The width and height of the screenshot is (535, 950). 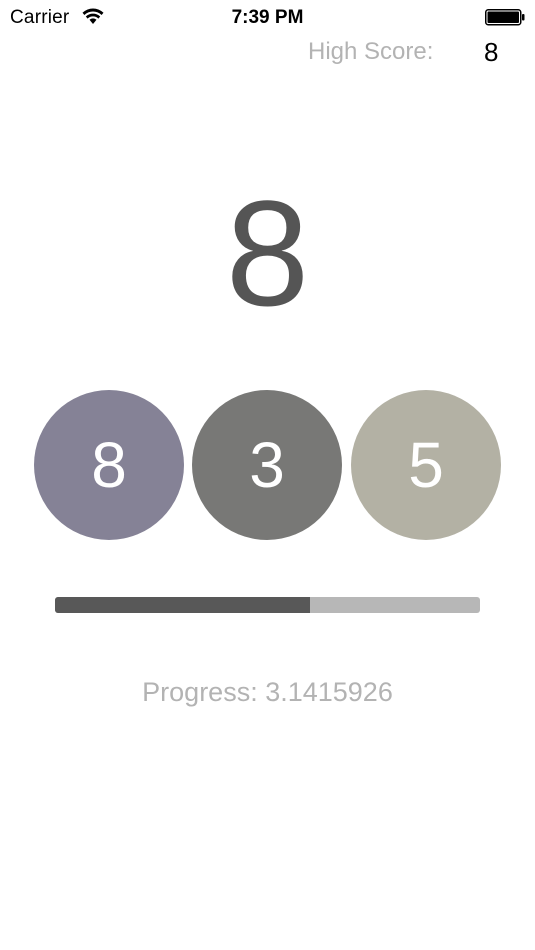 I want to click on number-circle-label-3: 5, so click(x=426, y=465).